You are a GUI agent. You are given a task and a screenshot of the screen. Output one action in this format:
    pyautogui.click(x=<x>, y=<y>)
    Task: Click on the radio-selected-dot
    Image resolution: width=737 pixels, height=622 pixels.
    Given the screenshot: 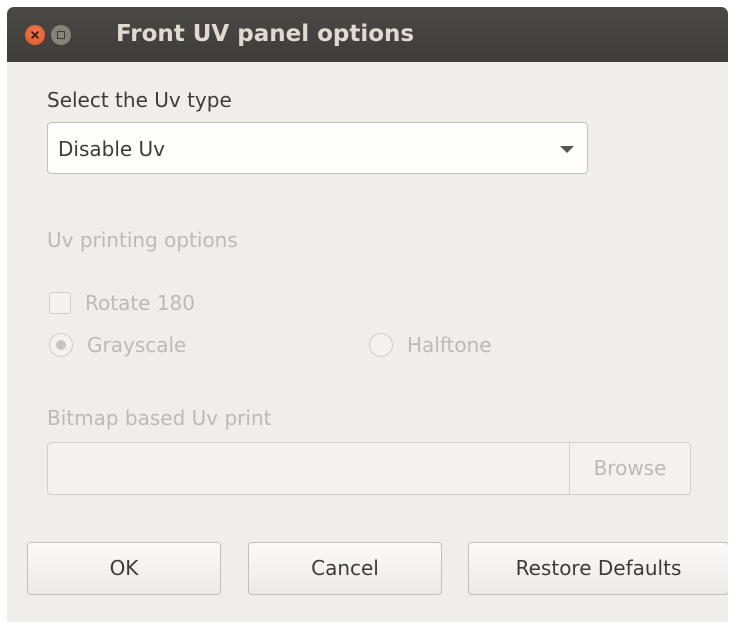 What is the action you would take?
    pyautogui.click(x=61, y=345)
    